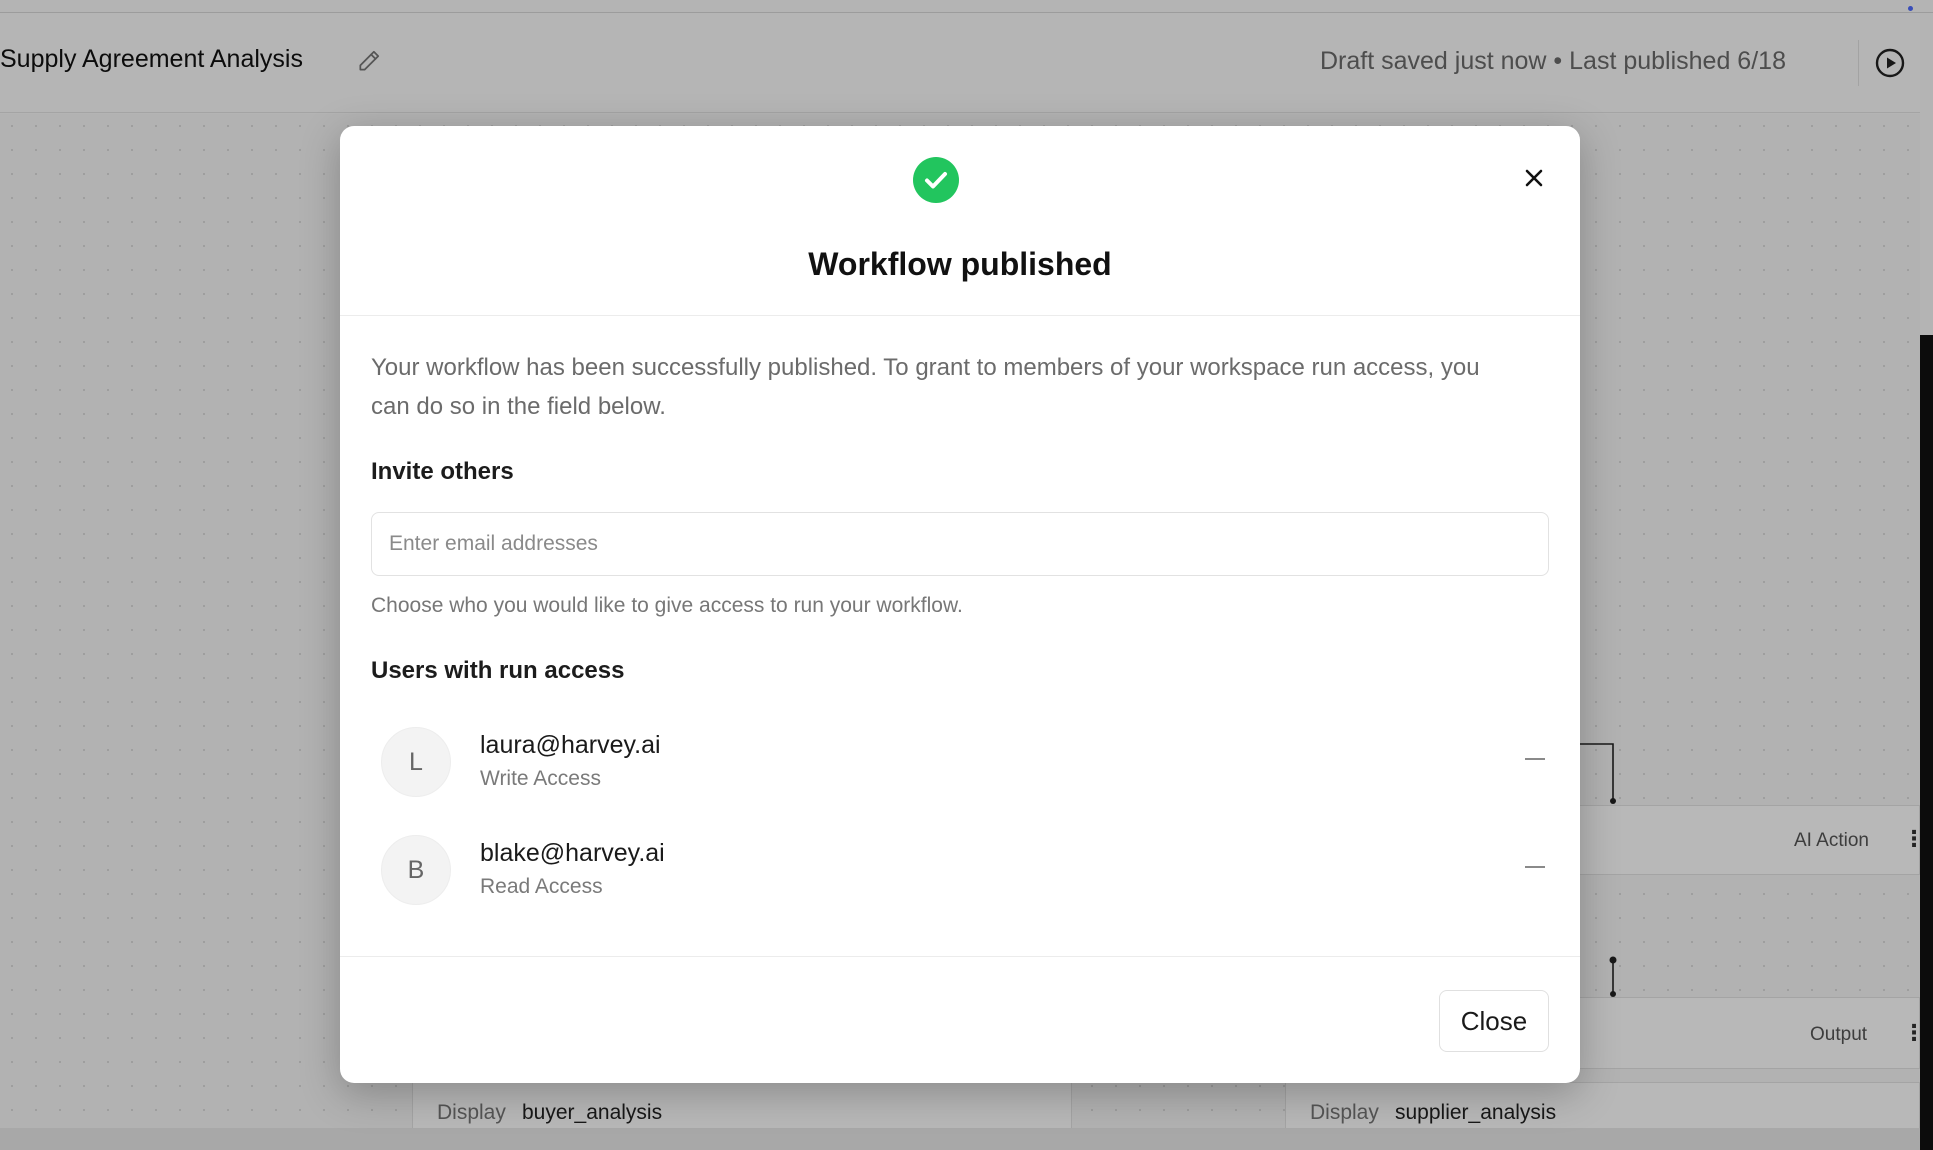  What do you see at coordinates (960, 760) in the screenshot?
I see `user-row: L laura@harvey.ai Write Access` at bounding box center [960, 760].